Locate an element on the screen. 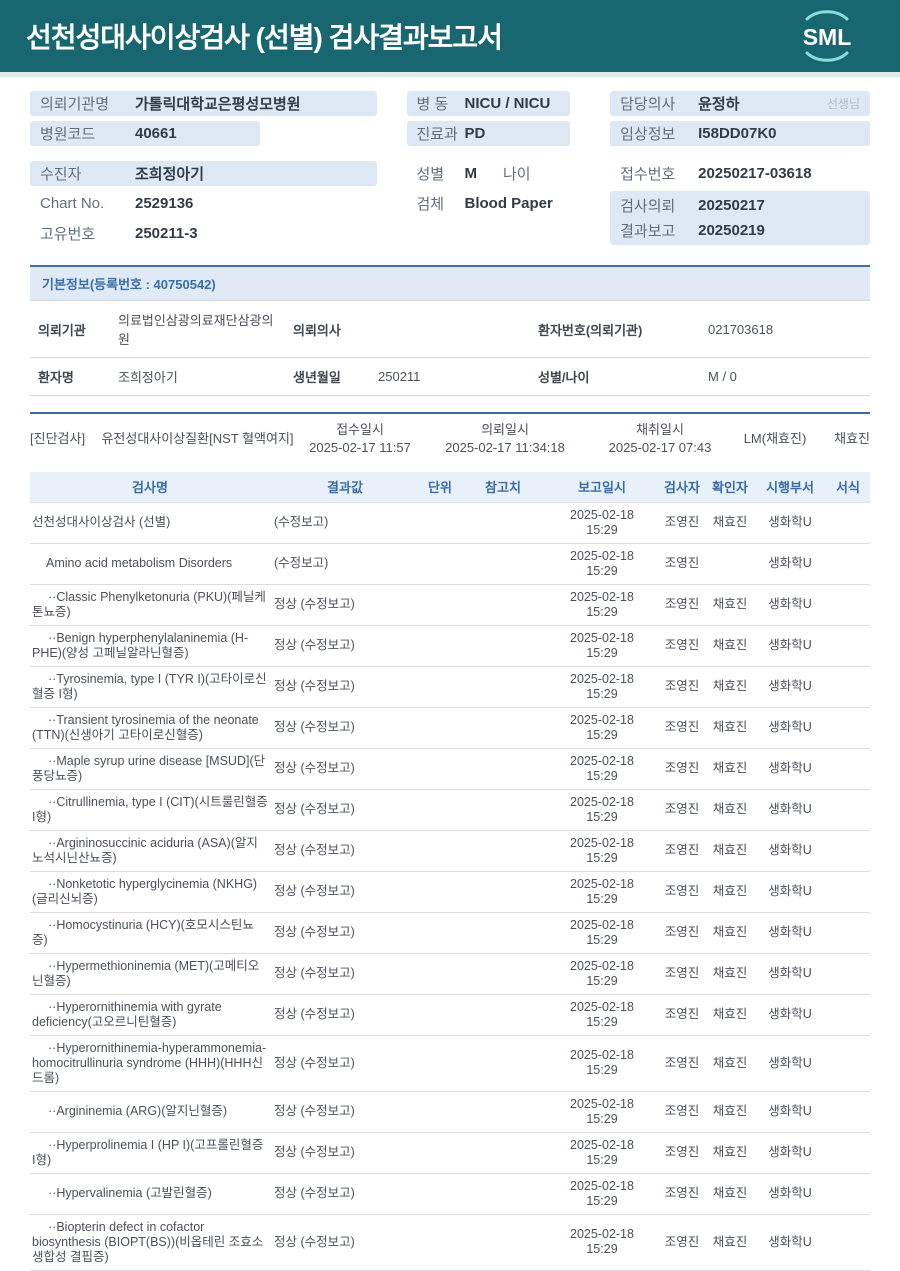  chart-no-field: Chart No. 2529136 is located at coordinates (117, 203).